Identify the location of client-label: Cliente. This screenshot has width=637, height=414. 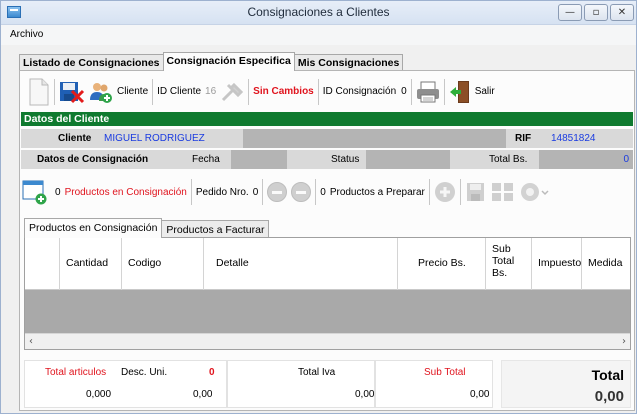
(133, 91).